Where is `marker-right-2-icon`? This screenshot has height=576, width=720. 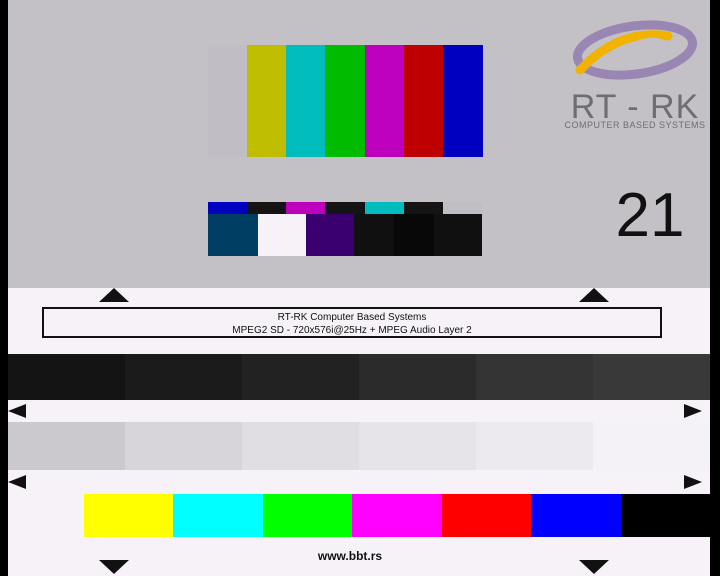
marker-right-2-icon is located at coordinates (693, 482).